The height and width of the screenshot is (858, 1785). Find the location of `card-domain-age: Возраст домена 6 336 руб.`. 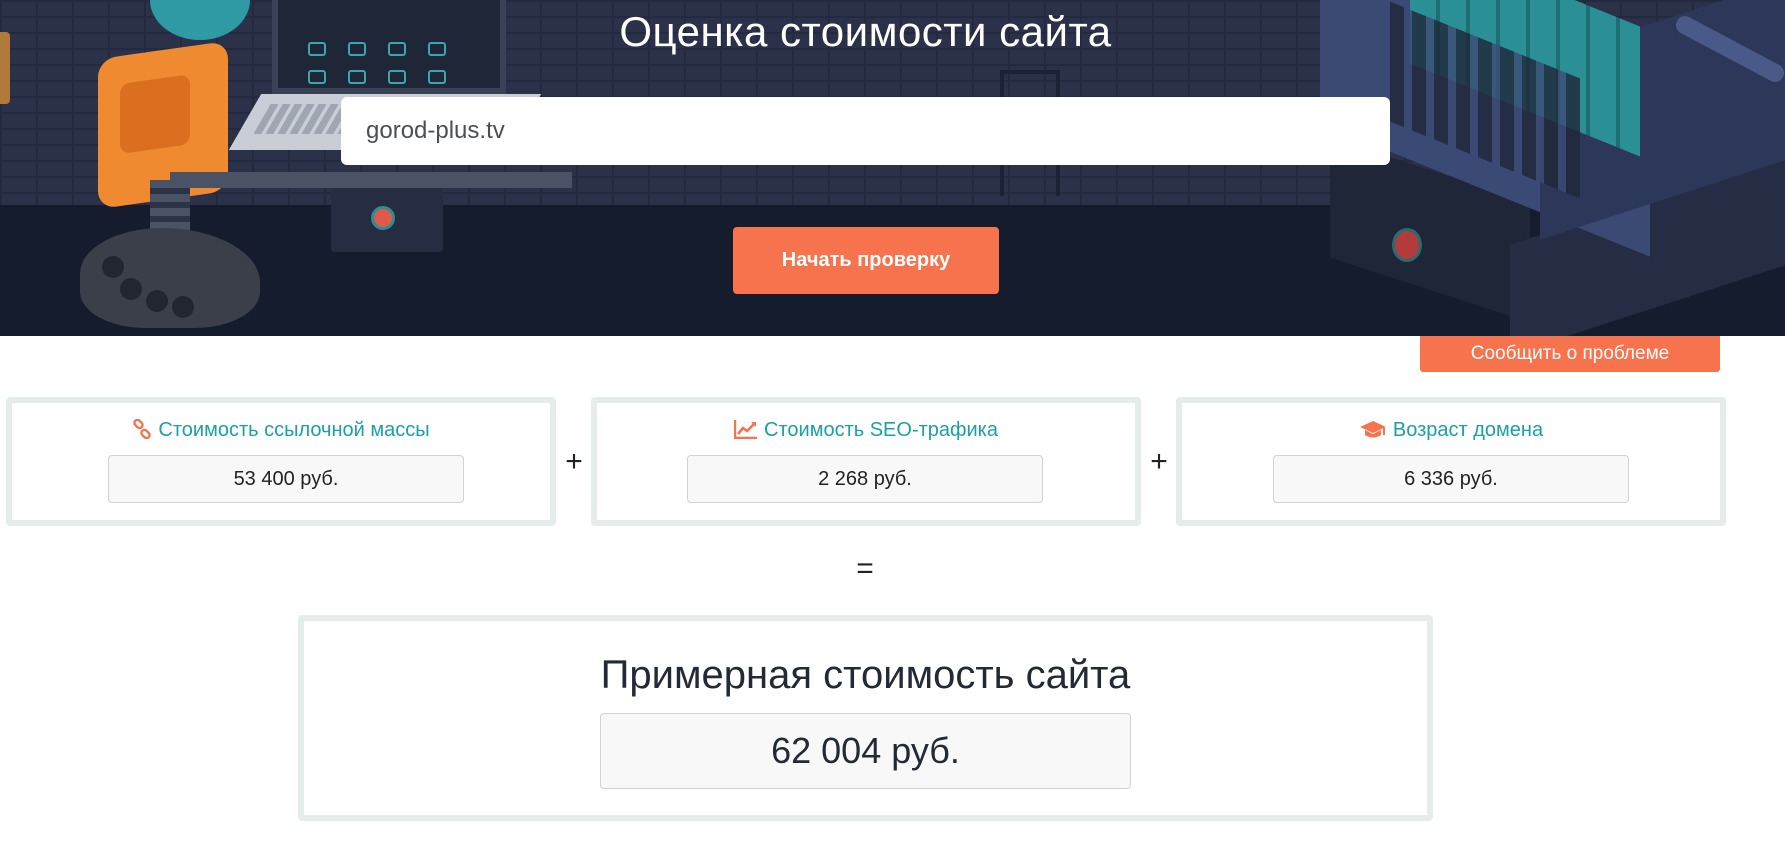

card-domain-age: Возраст домена 6 336 руб. is located at coordinates (1451, 461).